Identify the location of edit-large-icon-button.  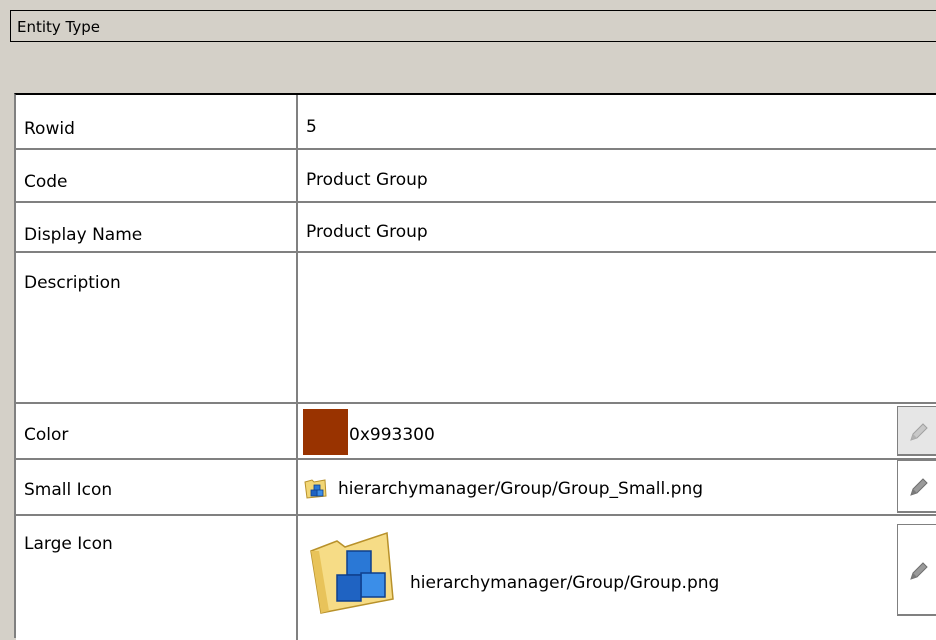
(916, 570).